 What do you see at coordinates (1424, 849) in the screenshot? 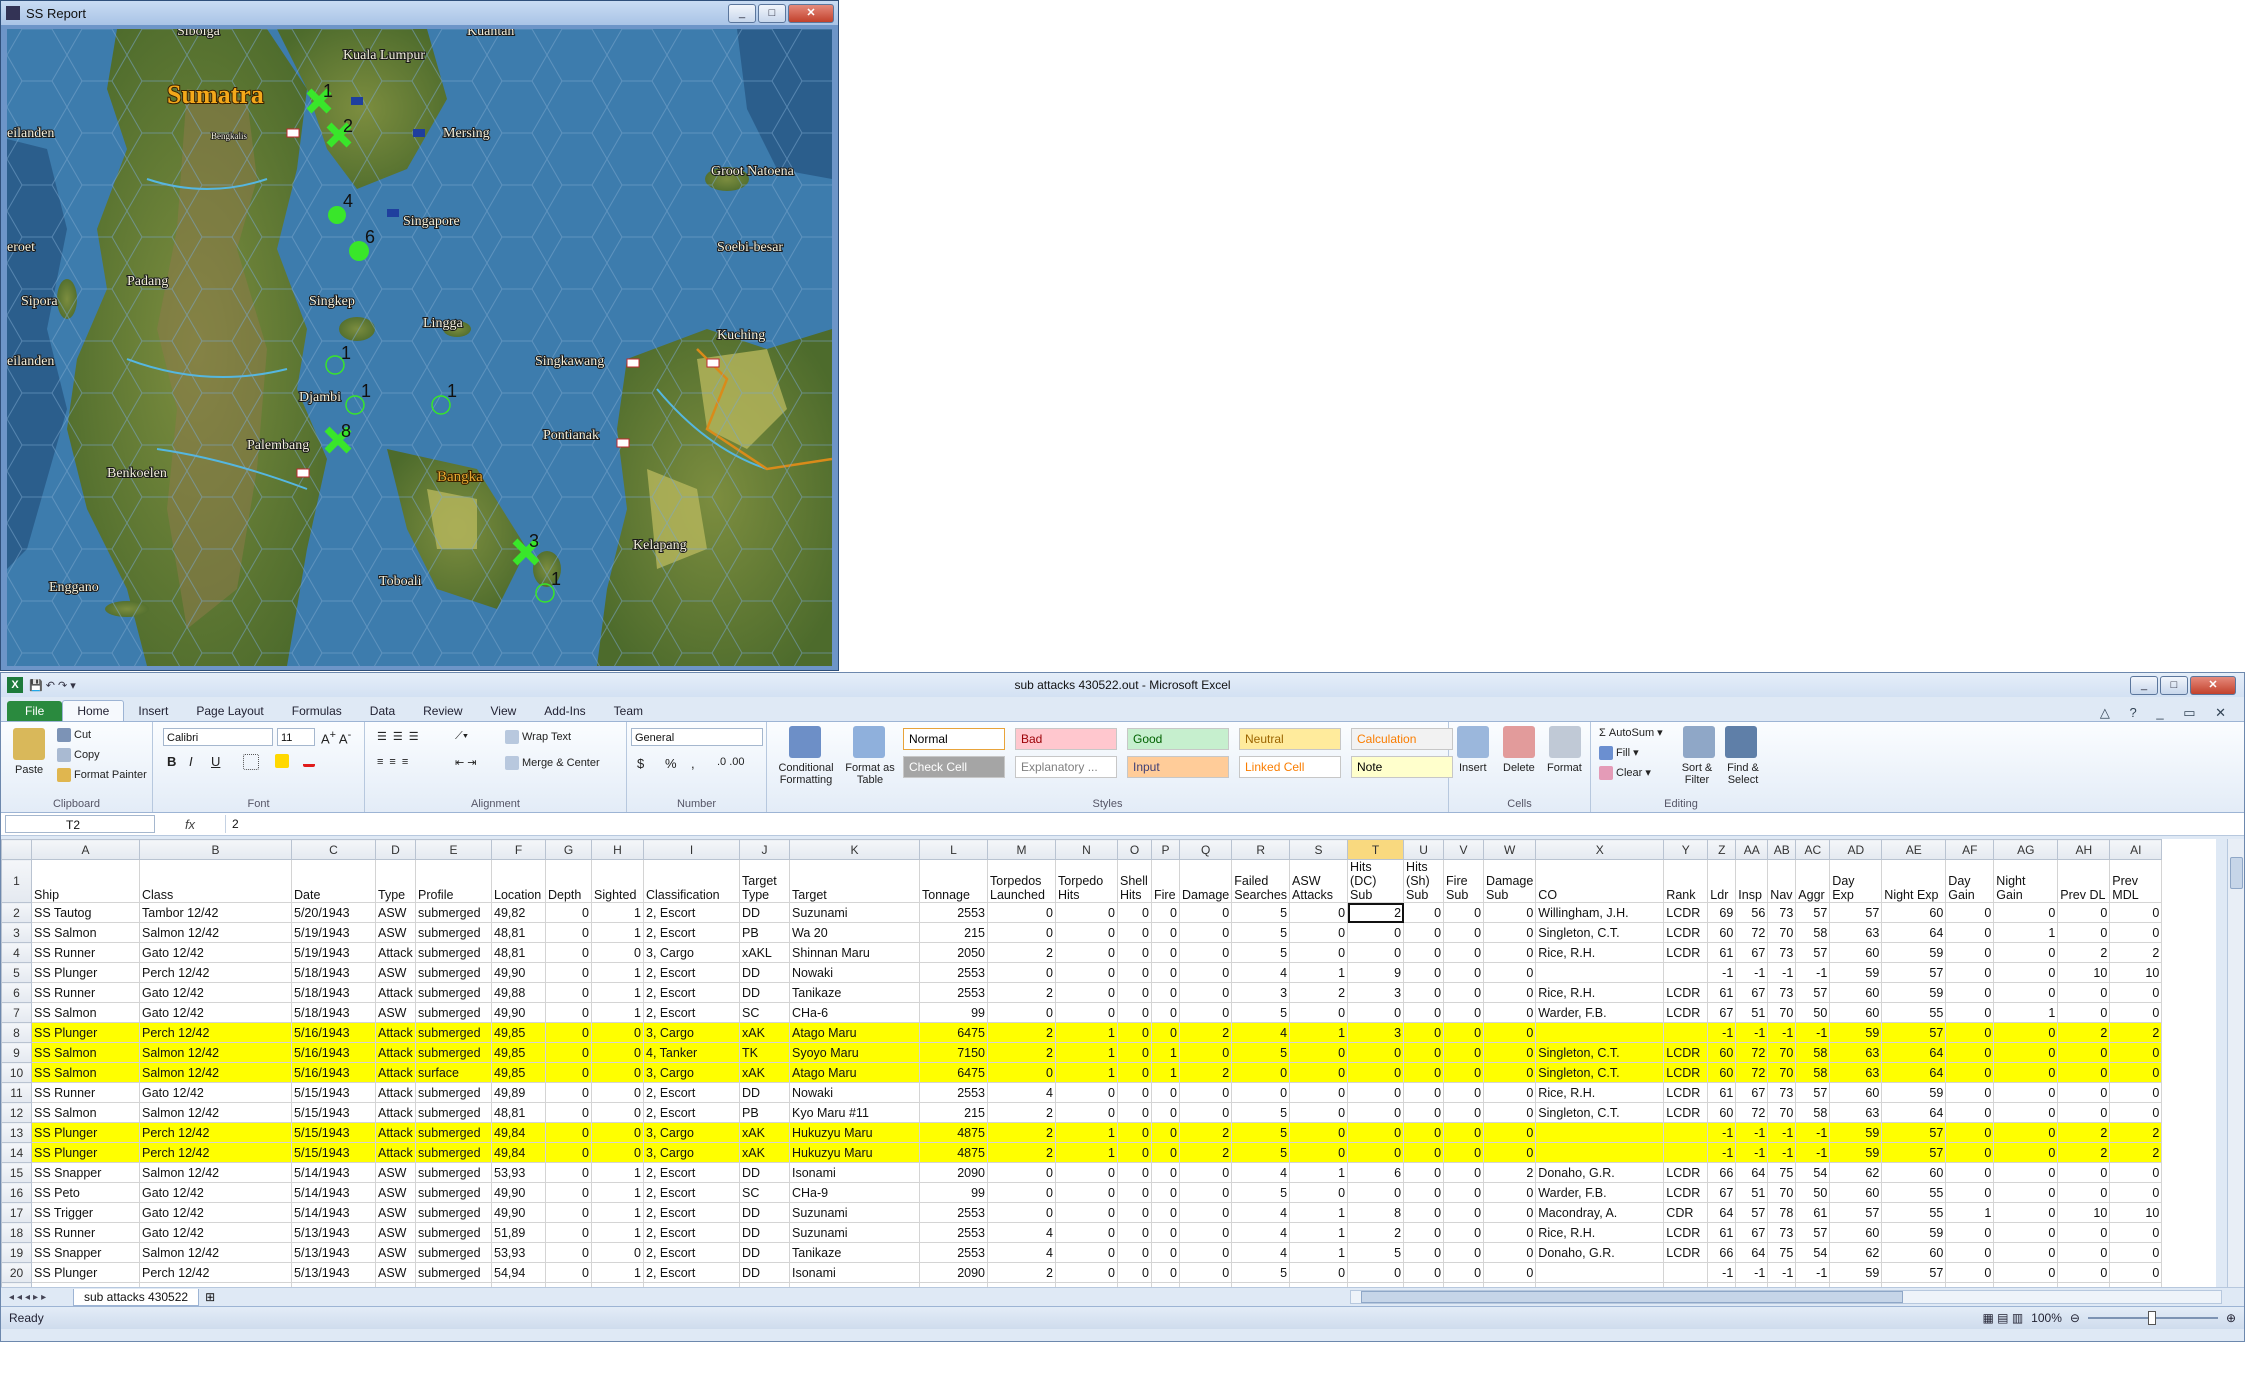
I see `column-header: U` at bounding box center [1424, 849].